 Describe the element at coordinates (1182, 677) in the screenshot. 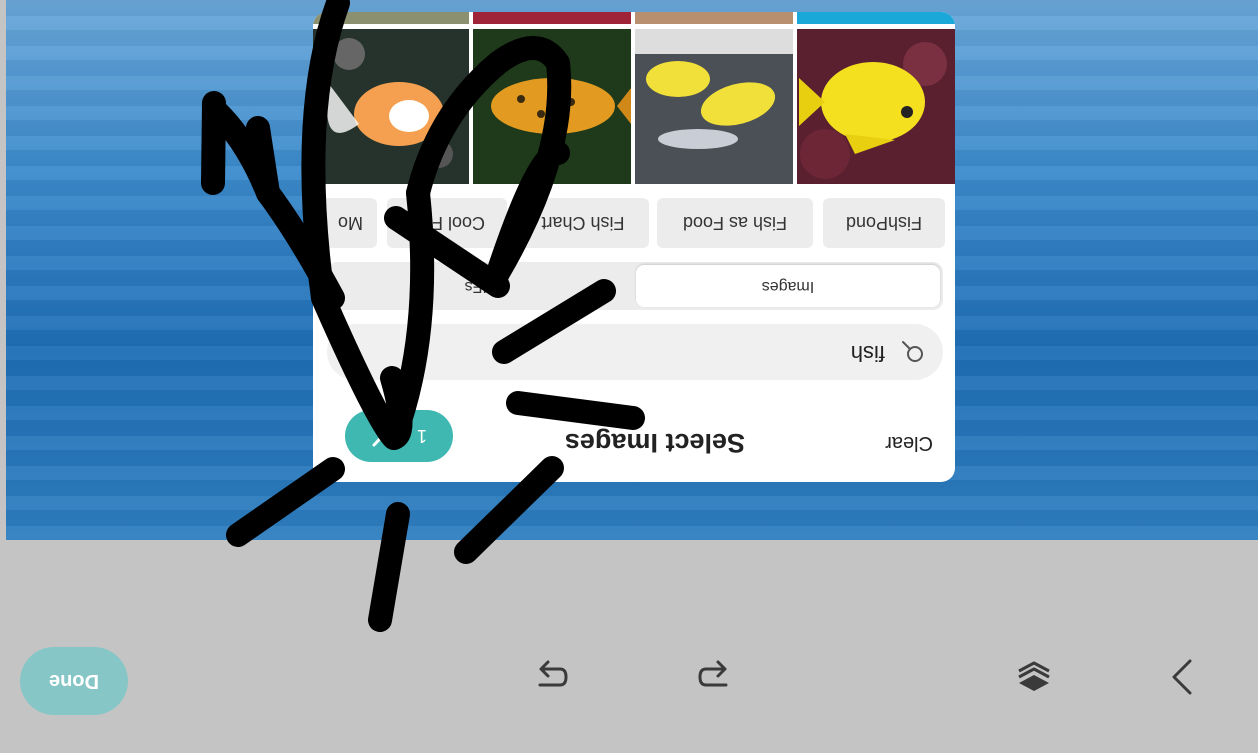

I see `chevron-right-icon` at that location.